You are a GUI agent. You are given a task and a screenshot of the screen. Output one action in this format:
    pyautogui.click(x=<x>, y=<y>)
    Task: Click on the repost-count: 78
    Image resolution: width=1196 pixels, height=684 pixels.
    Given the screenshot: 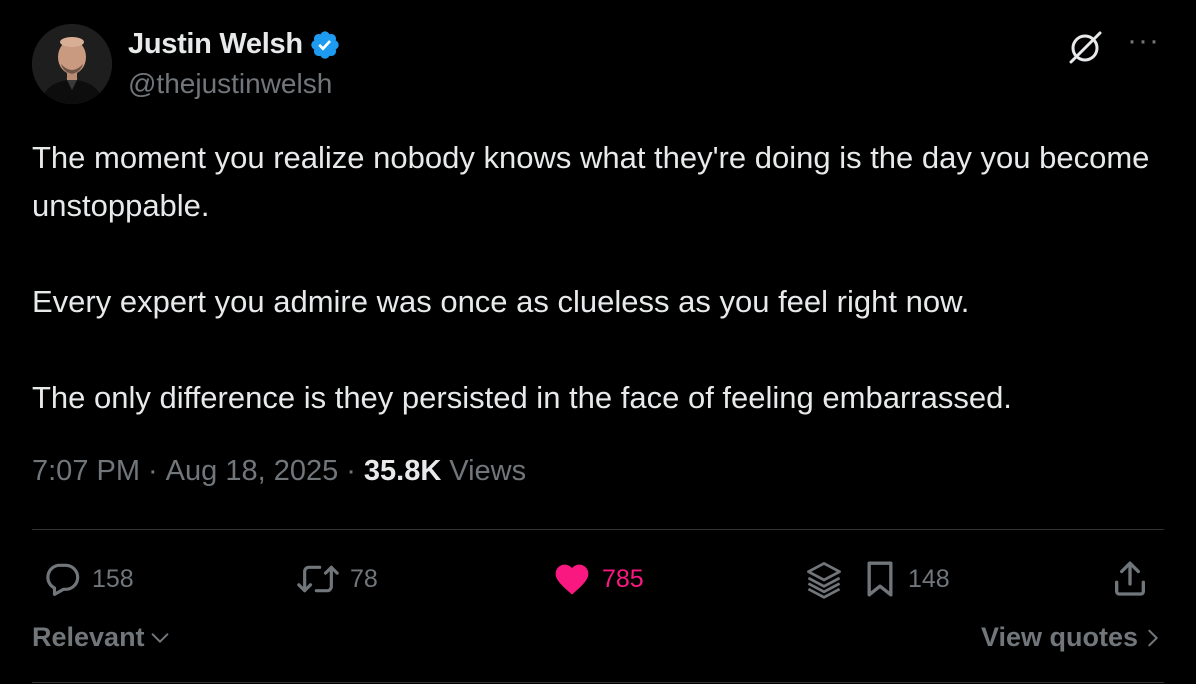 What is the action you would take?
    pyautogui.click(x=364, y=578)
    